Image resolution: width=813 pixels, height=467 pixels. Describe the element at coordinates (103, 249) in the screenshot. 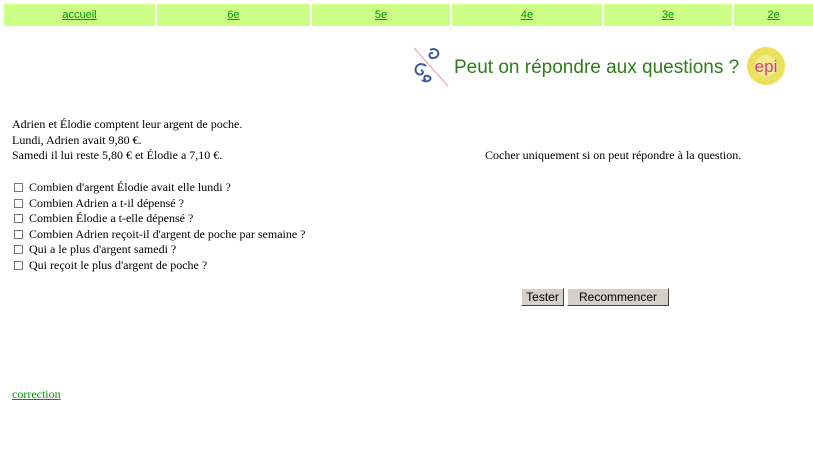

I see `question-label: Qui a le plus d'argent samedi ?` at that location.